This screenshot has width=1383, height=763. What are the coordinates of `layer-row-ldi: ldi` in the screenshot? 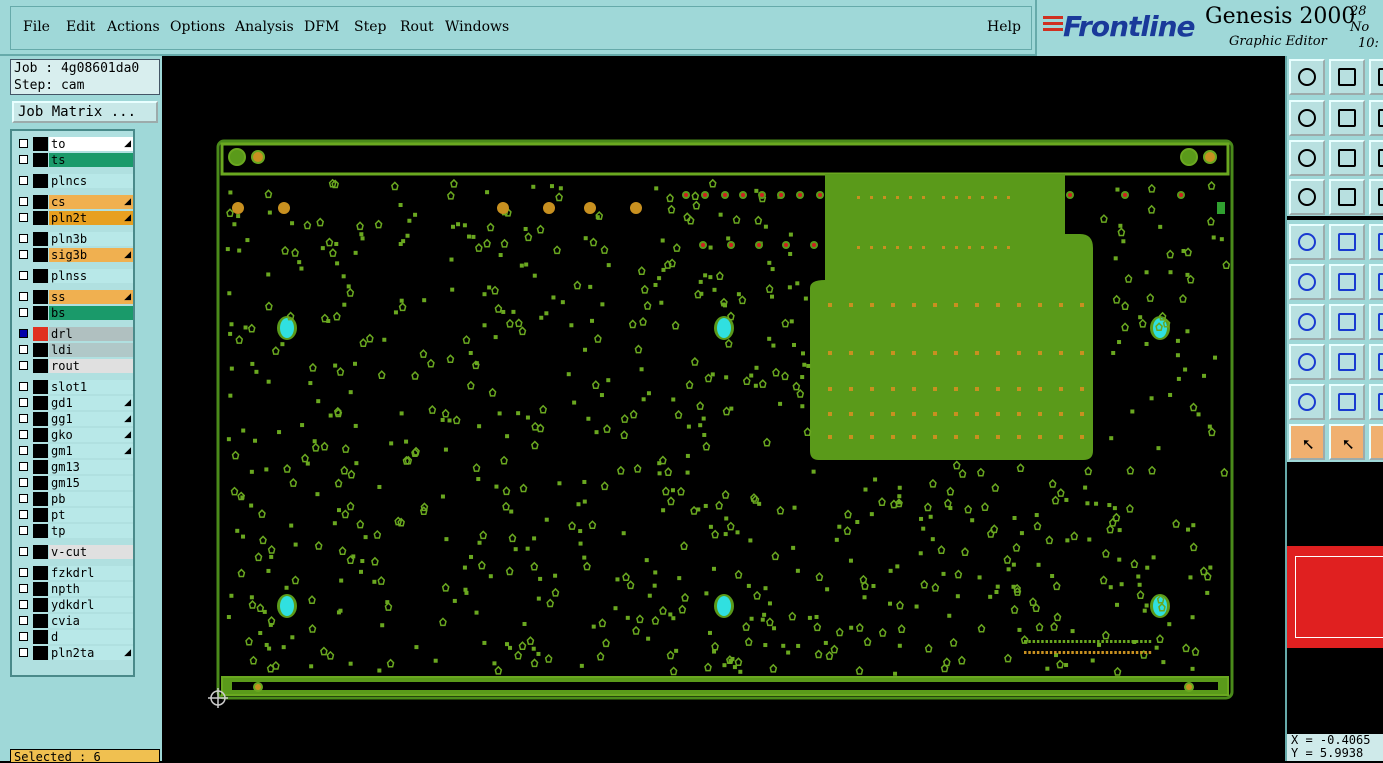 It's located at (74, 350).